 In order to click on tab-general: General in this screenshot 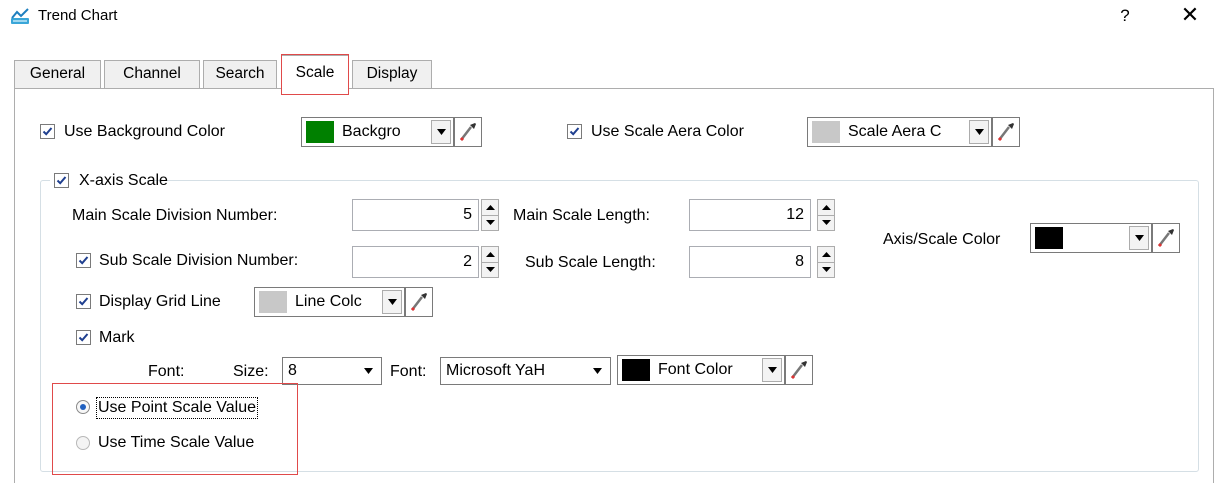, I will do `click(57, 74)`.